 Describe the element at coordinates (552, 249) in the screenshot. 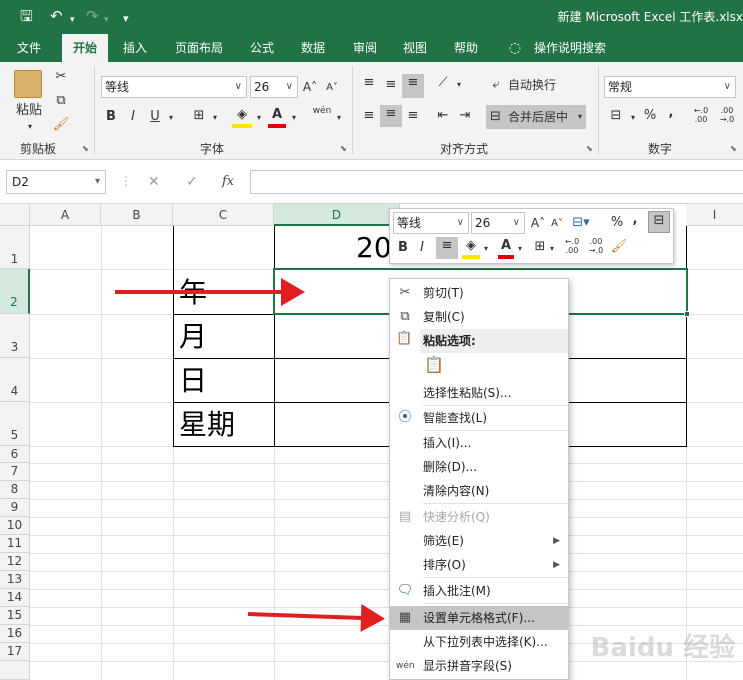

I see `borders-dropdown-icon: ▾` at that location.